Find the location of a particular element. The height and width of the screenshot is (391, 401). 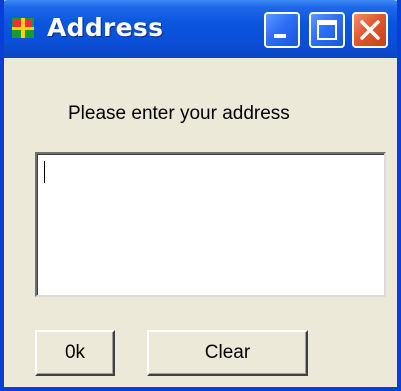

app-icon is located at coordinates (23, 28).